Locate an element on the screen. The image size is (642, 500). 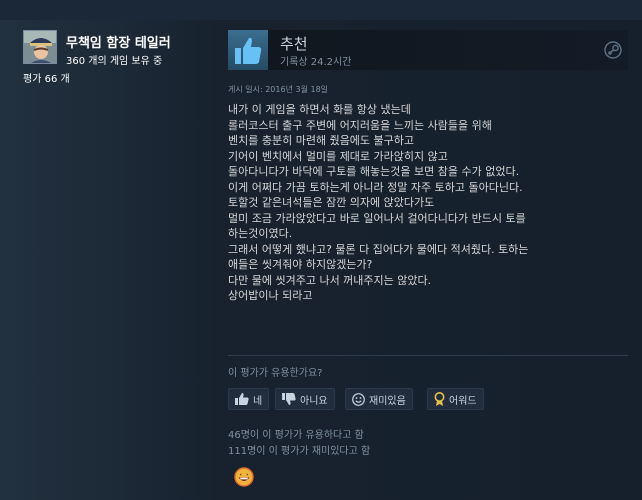
avatar-image is located at coordinates (40, 47).